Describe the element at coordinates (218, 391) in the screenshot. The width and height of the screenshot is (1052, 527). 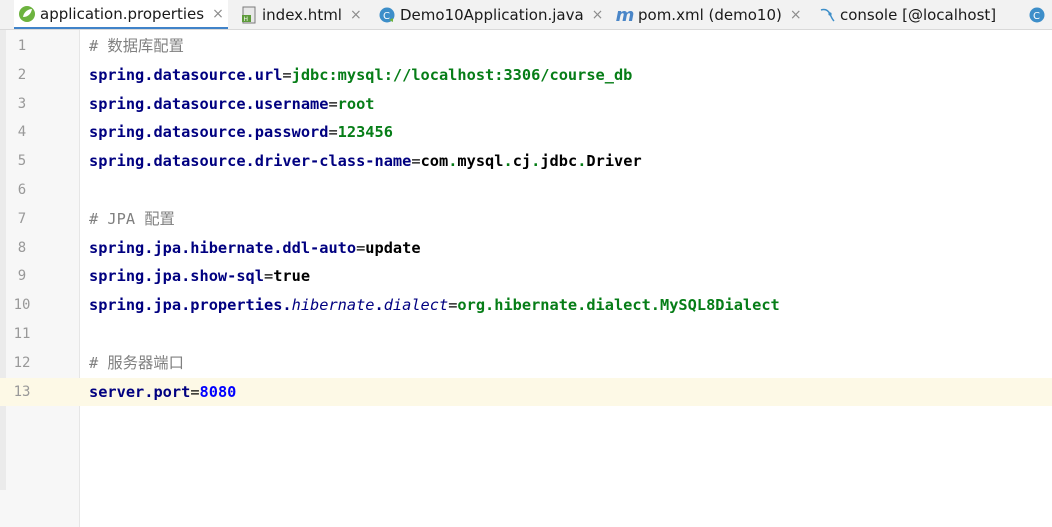
I see `code-token: 8080` at that location.